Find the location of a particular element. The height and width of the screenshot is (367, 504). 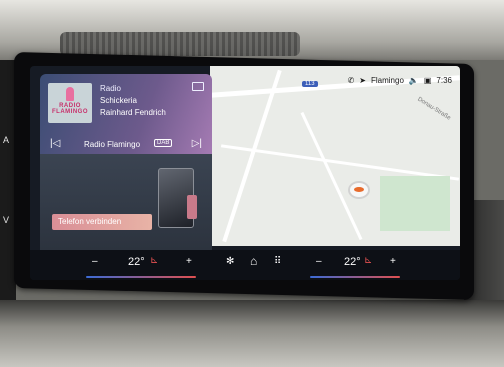

apps-grid-icon: ⠿ is located at coordinates (277, 261).